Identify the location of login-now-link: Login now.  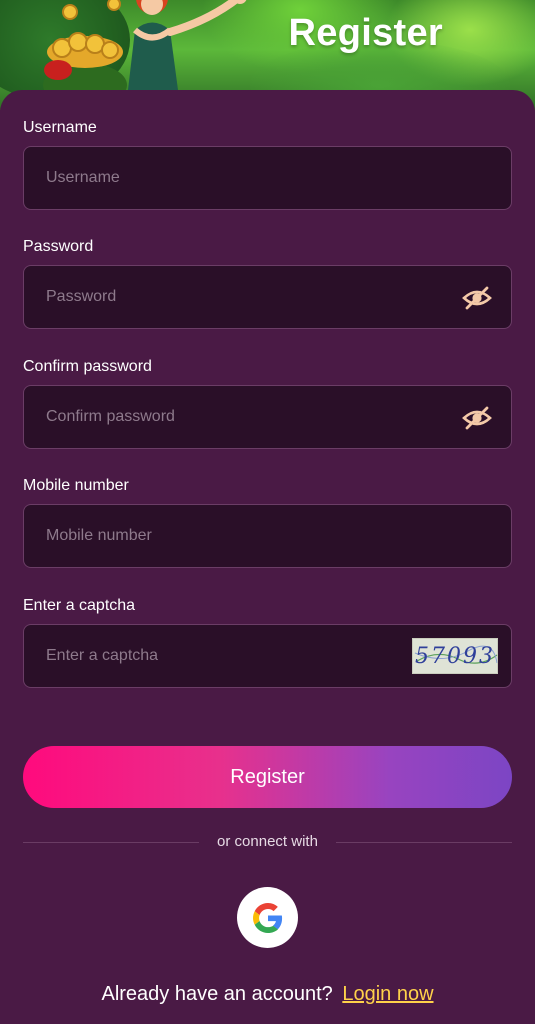
(387, 994).